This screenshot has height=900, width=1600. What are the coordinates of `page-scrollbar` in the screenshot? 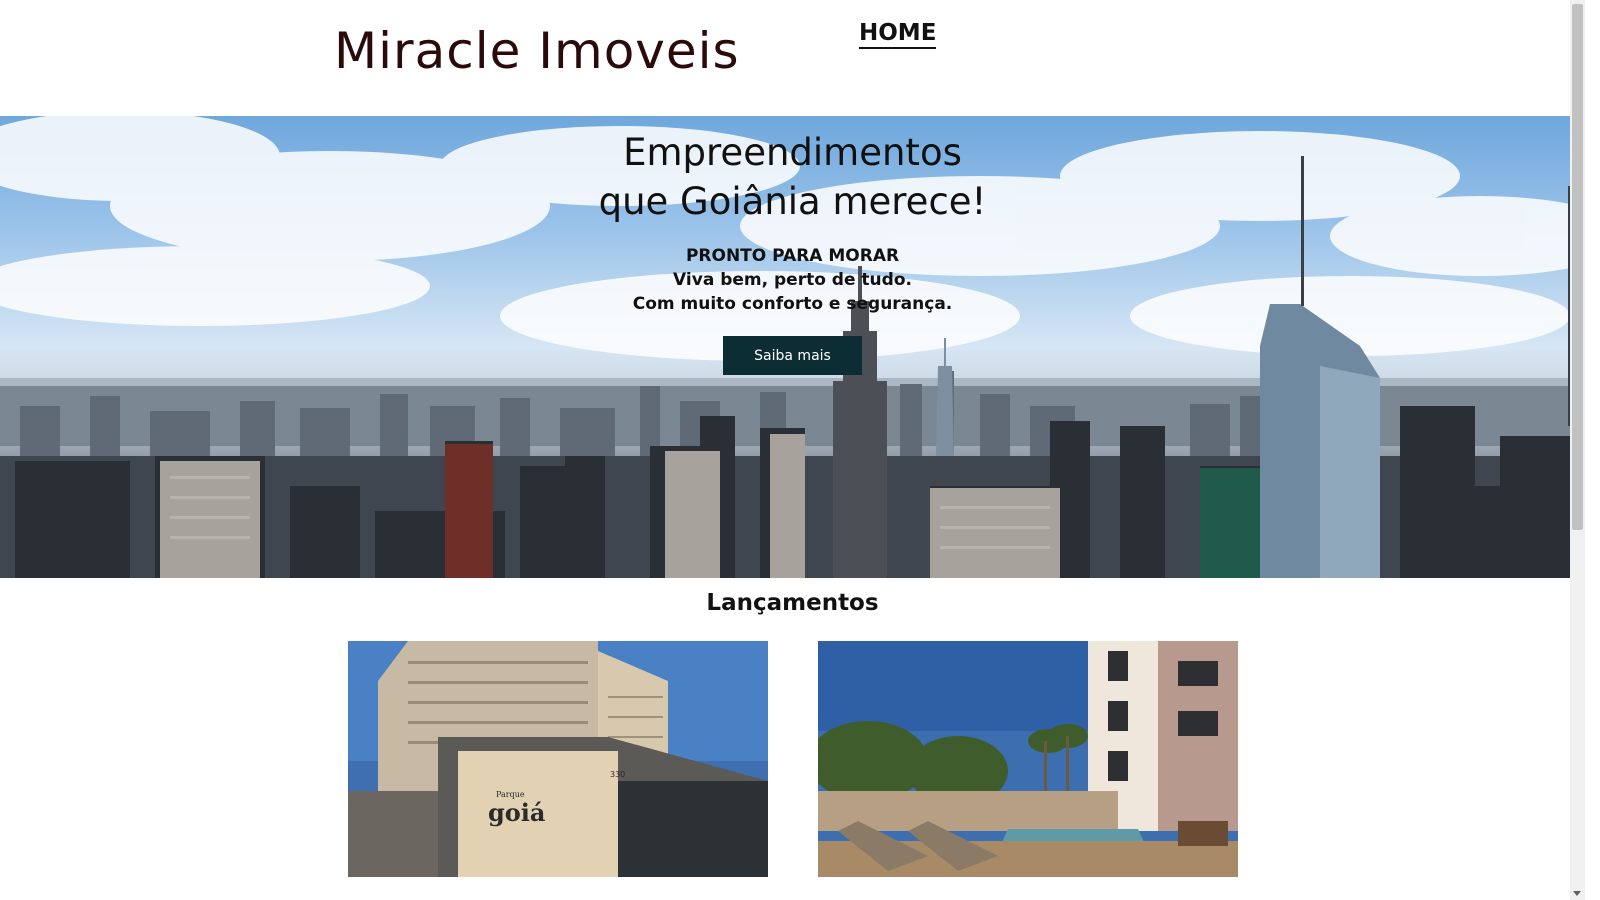 It's located at (1577, 450).